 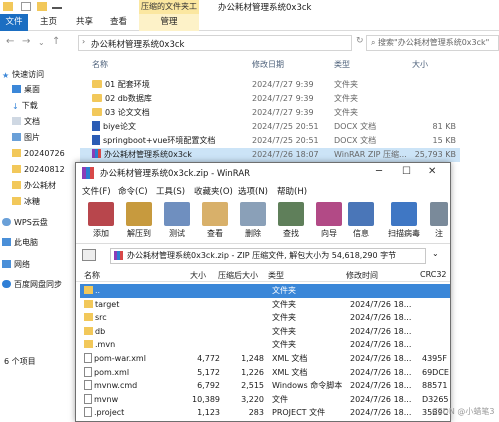 What do you see at coordinates (406, 171) in the screenshot?
I see `maximize-icon: ☐` at bounding box center [406, 171].